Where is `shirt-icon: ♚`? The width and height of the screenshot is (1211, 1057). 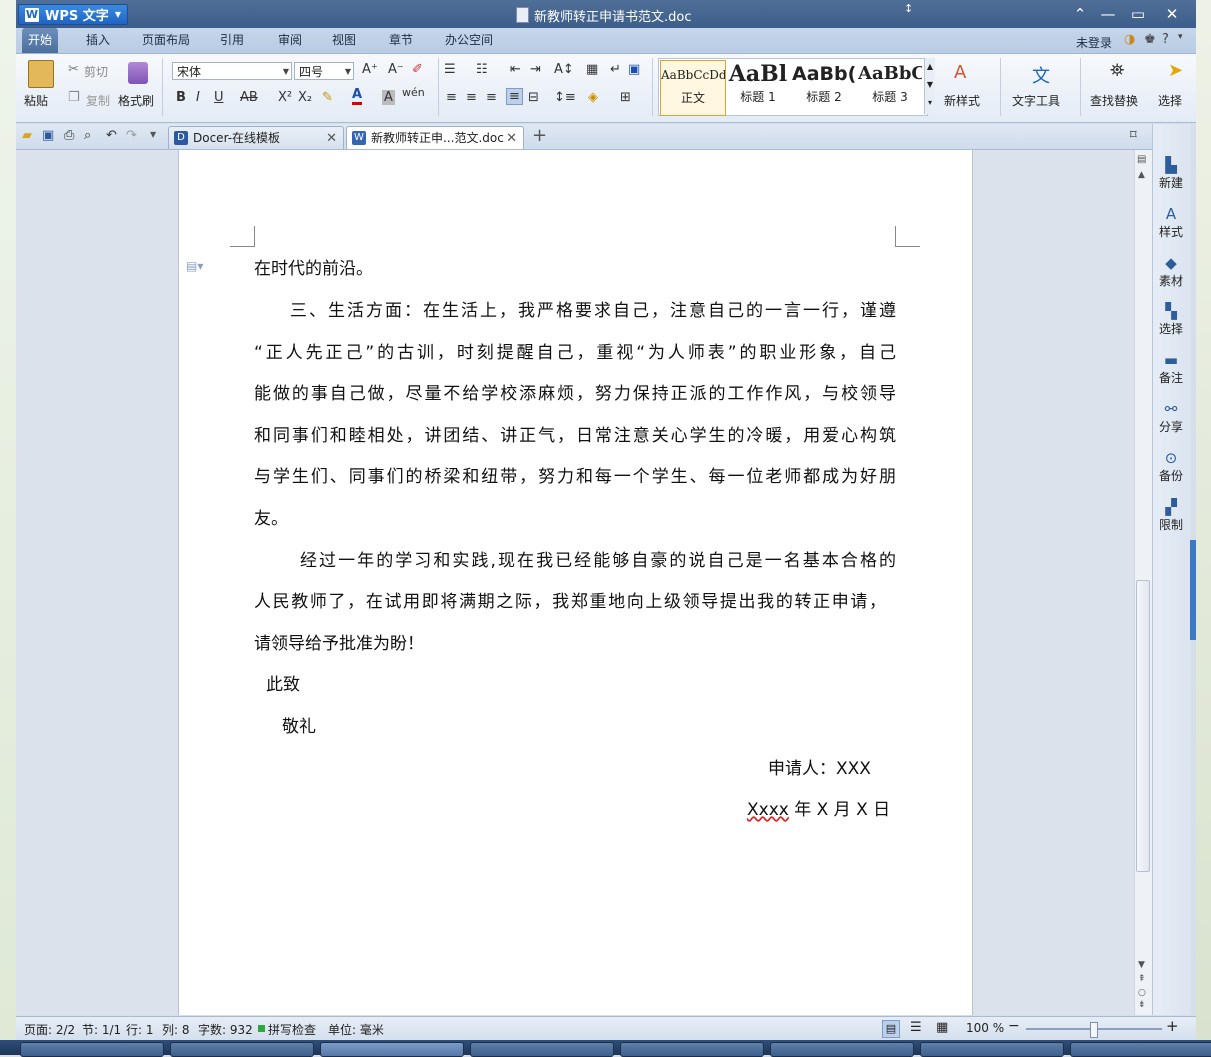
shirt-icon: ♚ is located at coordinates (1150, 39).